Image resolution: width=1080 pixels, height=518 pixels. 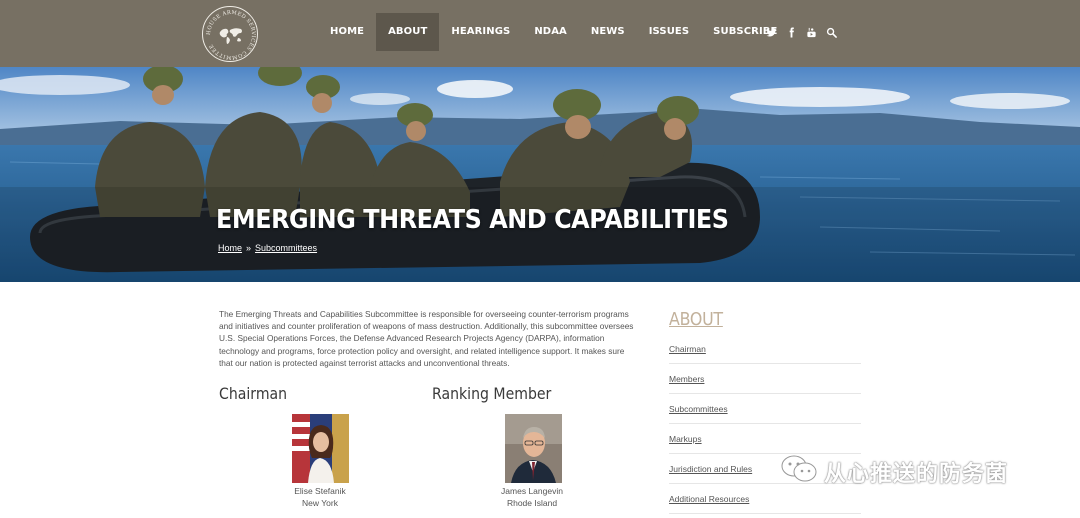 I want to click on ranking-member-heading: Ranking Member, so click(x=492, y=393).